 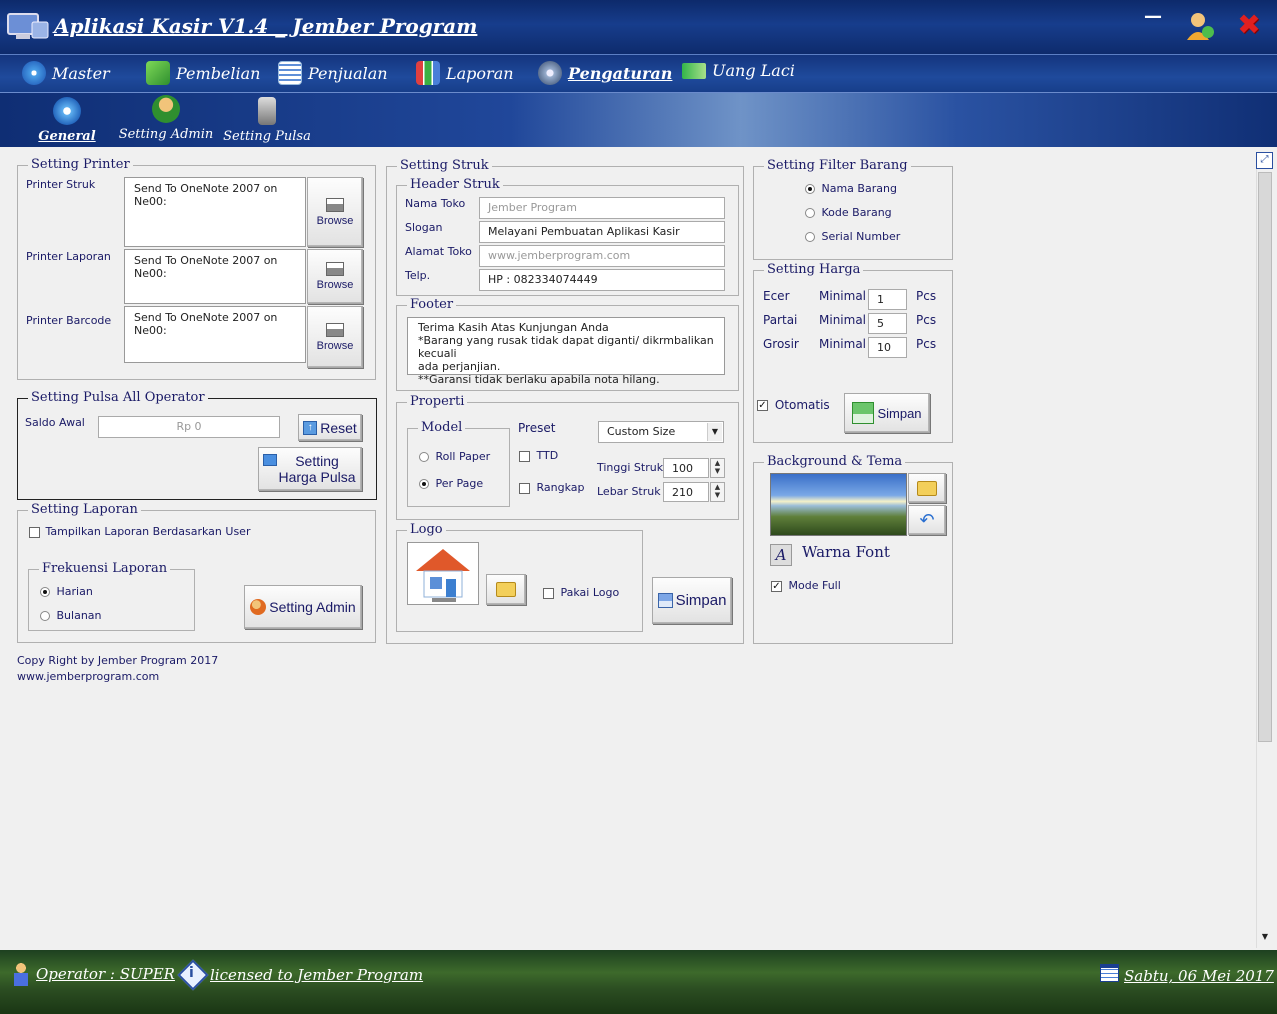 I want to click on printer-barcode-browse-button: Browse, so click(x=335, y=337).